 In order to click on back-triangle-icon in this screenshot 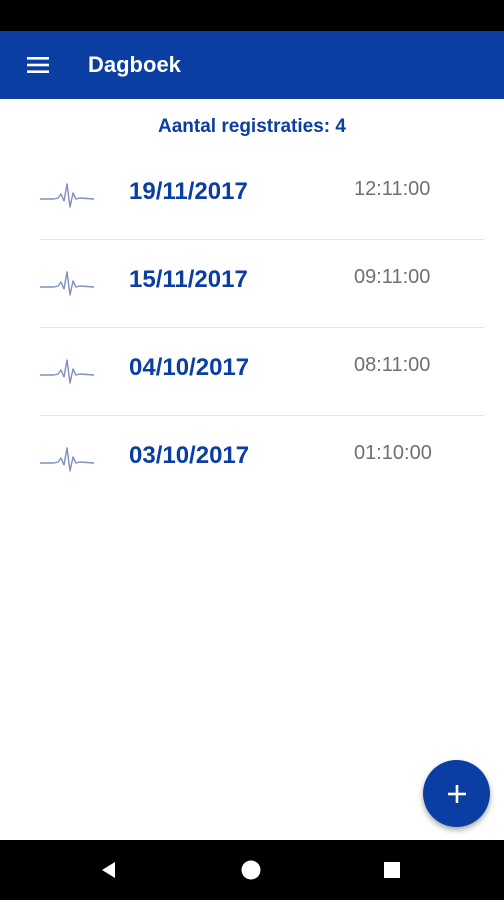, I will do `click(108, 870)`.